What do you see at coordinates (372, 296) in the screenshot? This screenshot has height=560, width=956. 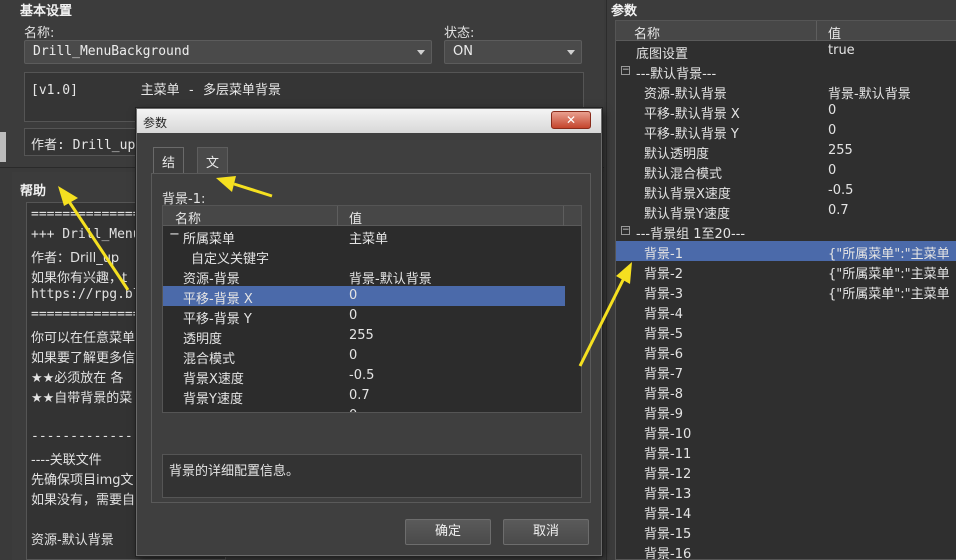 I see `struct-row: 平移-背景 X 0` at bounding box center [372, 296].